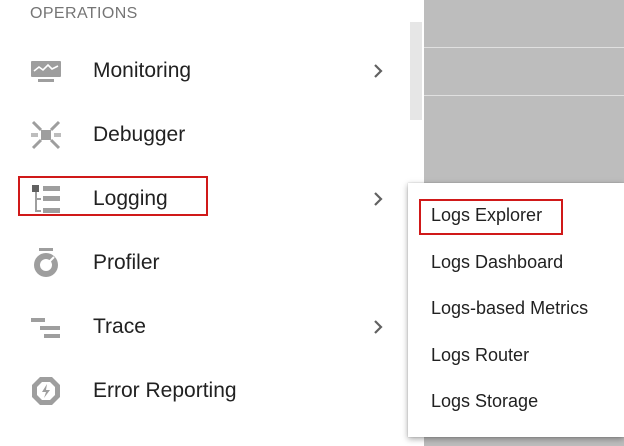 The width and height of the screenshot is (624, 446). What do you see at coordinates (202, 71) in the screenshot?
I see `sidebar-item-monitoring: Monitoring` at bounding box center [202, 71].